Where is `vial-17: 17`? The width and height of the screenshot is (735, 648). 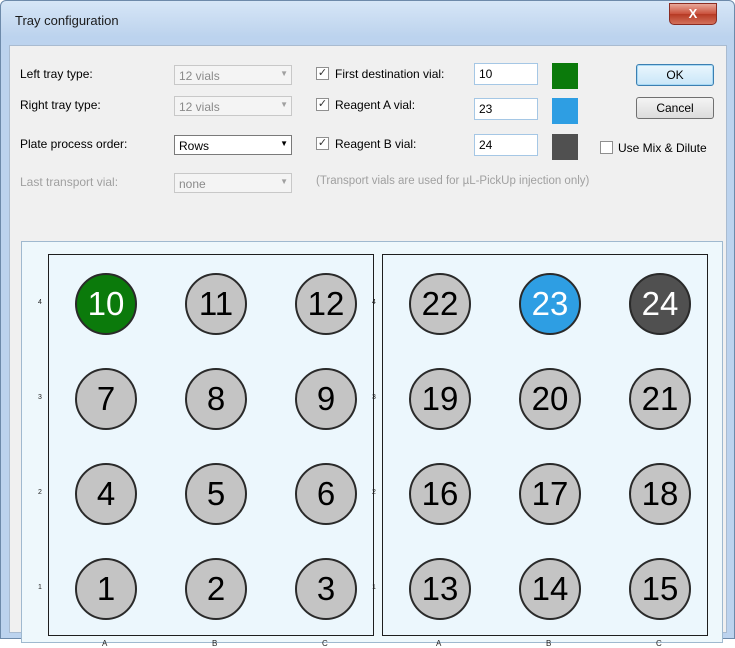
vial-17: 17 is located at coordinates (550, 494).